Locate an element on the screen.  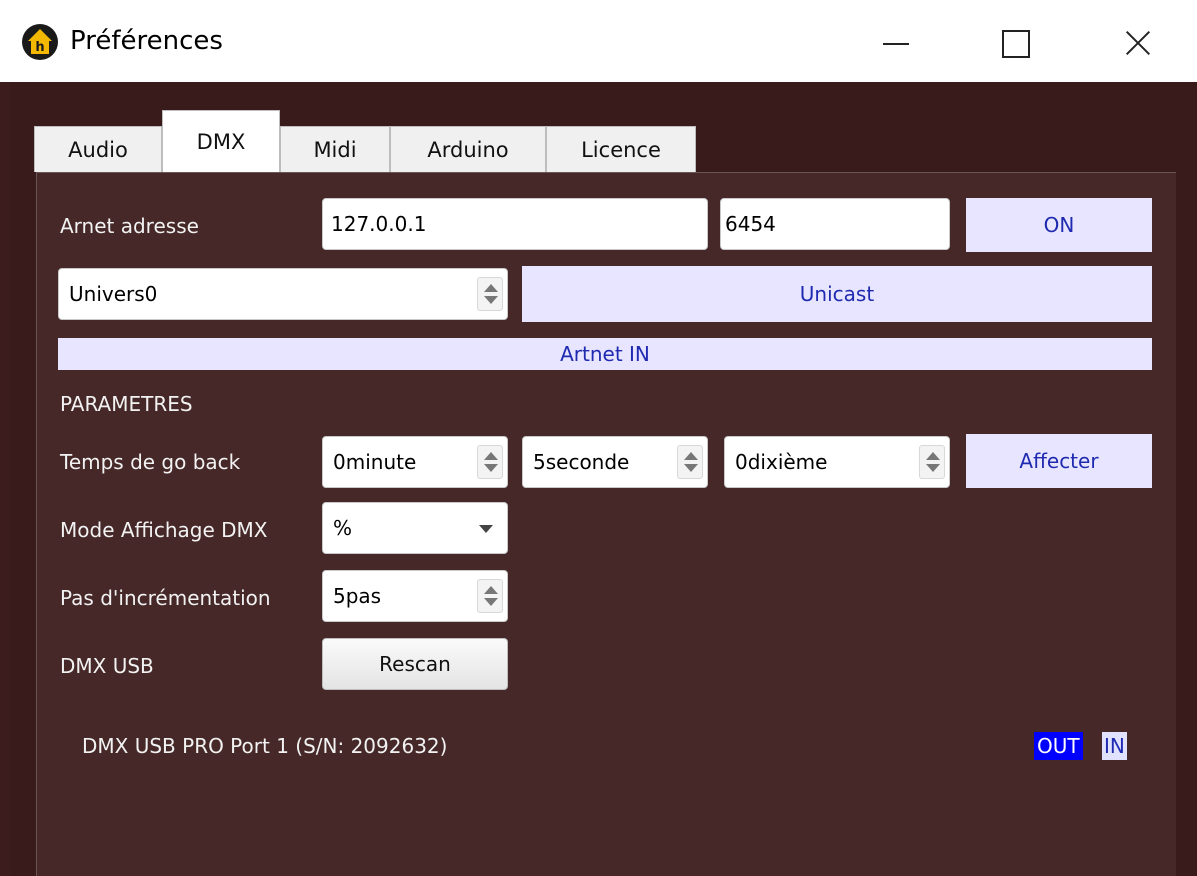
display-mode-select: % is located at coordinates (415, 528).